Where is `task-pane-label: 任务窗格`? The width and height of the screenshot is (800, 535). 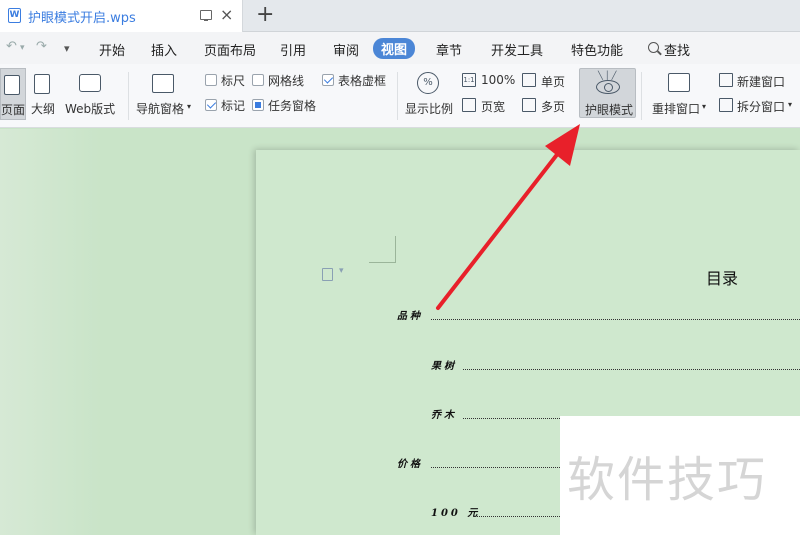
task-pane-label: 任务窗格 is located at coordinates (292, 106).